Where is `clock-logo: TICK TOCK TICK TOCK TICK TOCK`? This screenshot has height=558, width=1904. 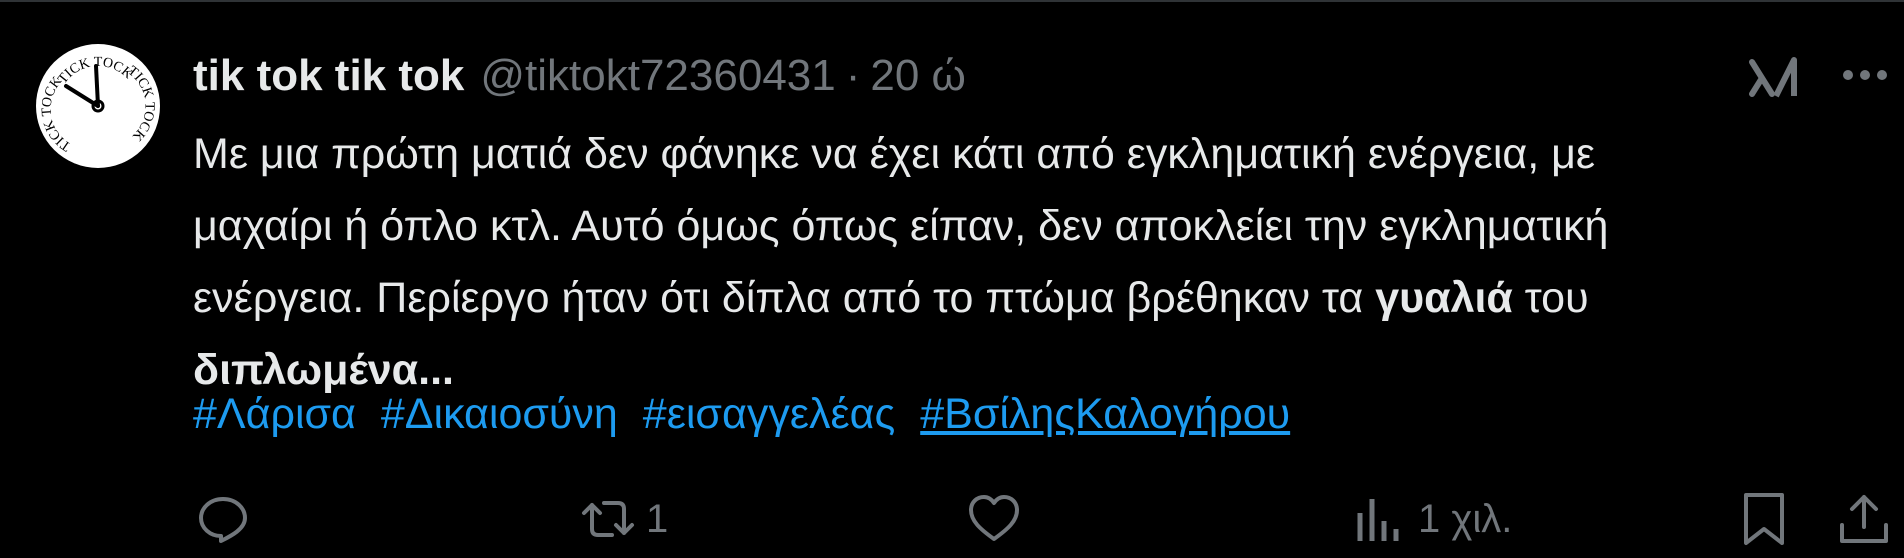
clock-logo: TICK TOCK TICK TOCK TICK TOCK is located at coordinates (98, 106).